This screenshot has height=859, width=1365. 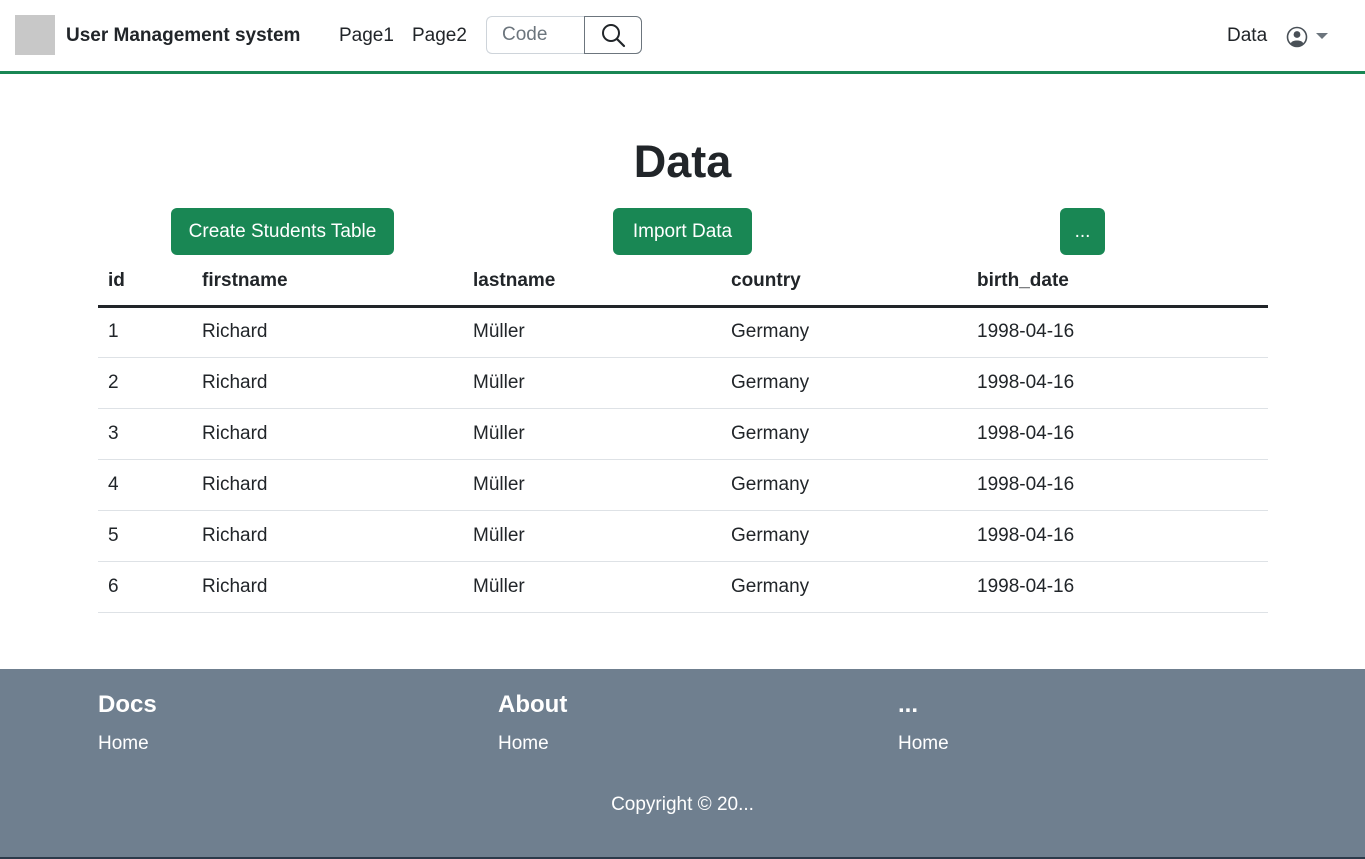 I want to click on nav-link-data: Data, so click(x=1247, y=36).